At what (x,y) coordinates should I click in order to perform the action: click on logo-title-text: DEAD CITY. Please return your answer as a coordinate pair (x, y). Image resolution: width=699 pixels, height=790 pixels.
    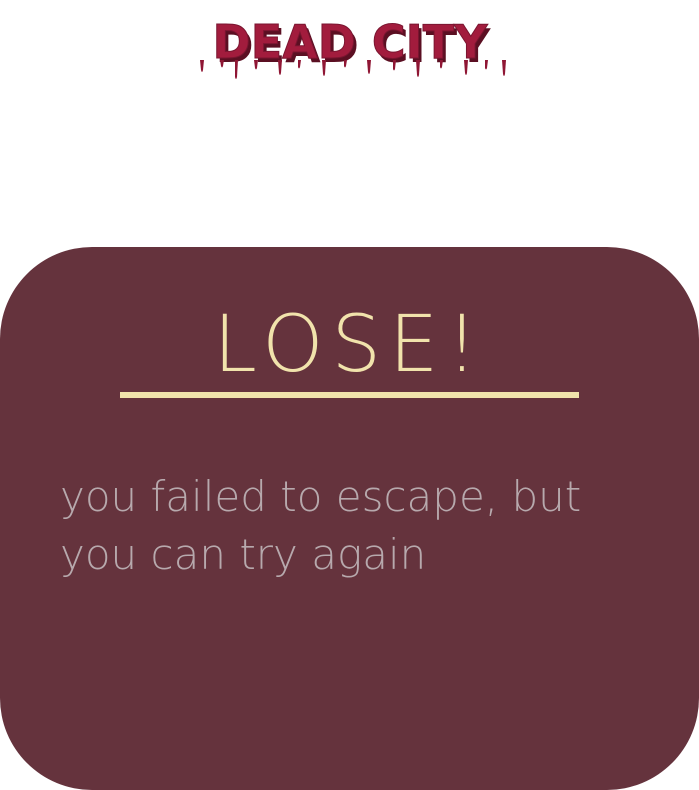
    Looking at the image, I should click on (350, 42).